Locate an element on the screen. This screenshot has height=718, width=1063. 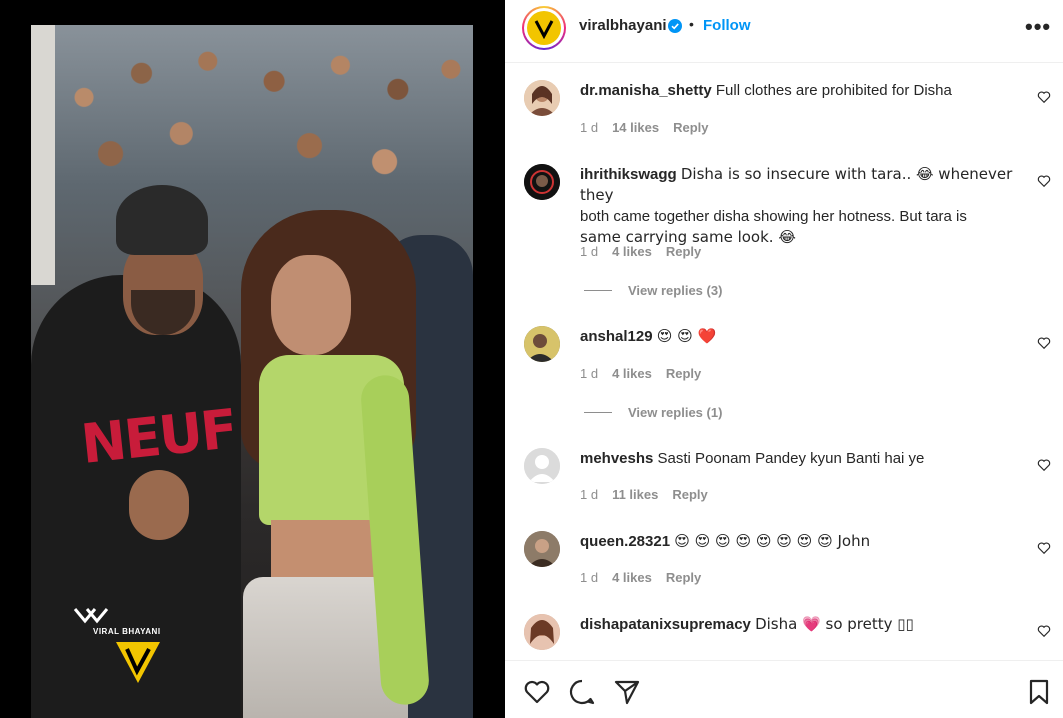
comment-meta: 1 d 14 likes Reply is located at coordinates (644, 127).